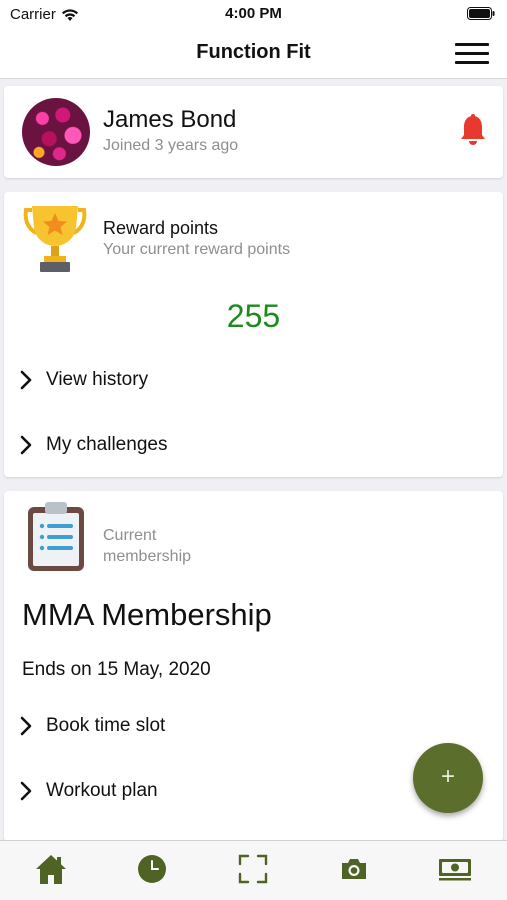 The height and width of the screenshot is (900, 507). I want to click on profile-joined: Joined 3 years ago, so click(171, 145).